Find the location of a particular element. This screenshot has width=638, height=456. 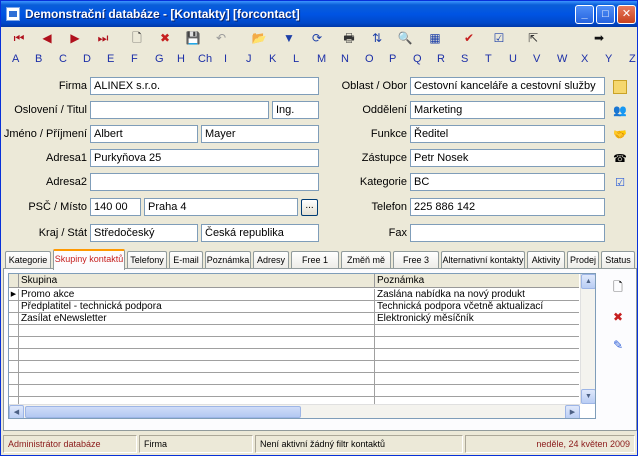

first-record-icon: ⏮ is located at coordinates (19, 38).